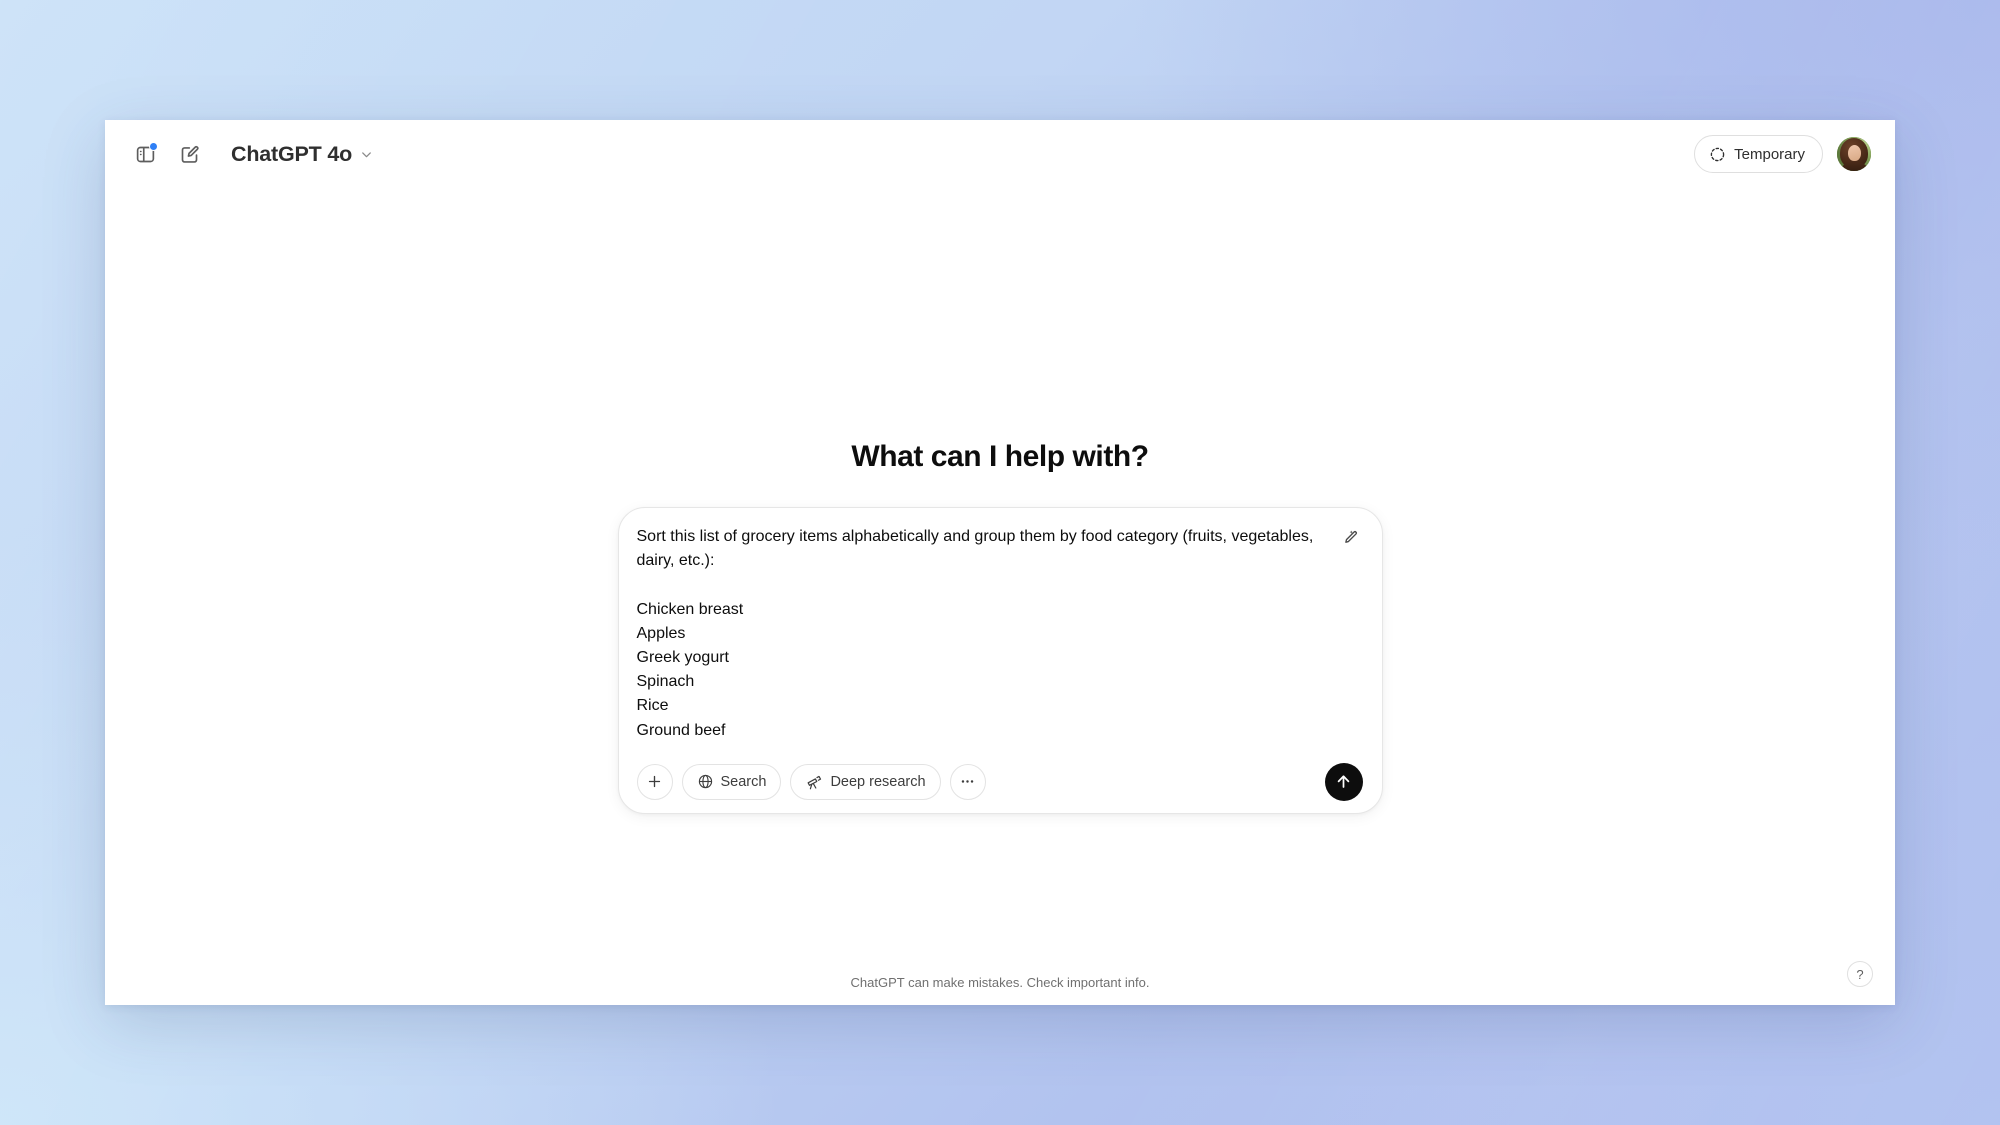  What do you see at coordinates (999, 781) in the screenshot?
I see `composer-toolbar: Search Deep research` at bounding box center [999, 781].